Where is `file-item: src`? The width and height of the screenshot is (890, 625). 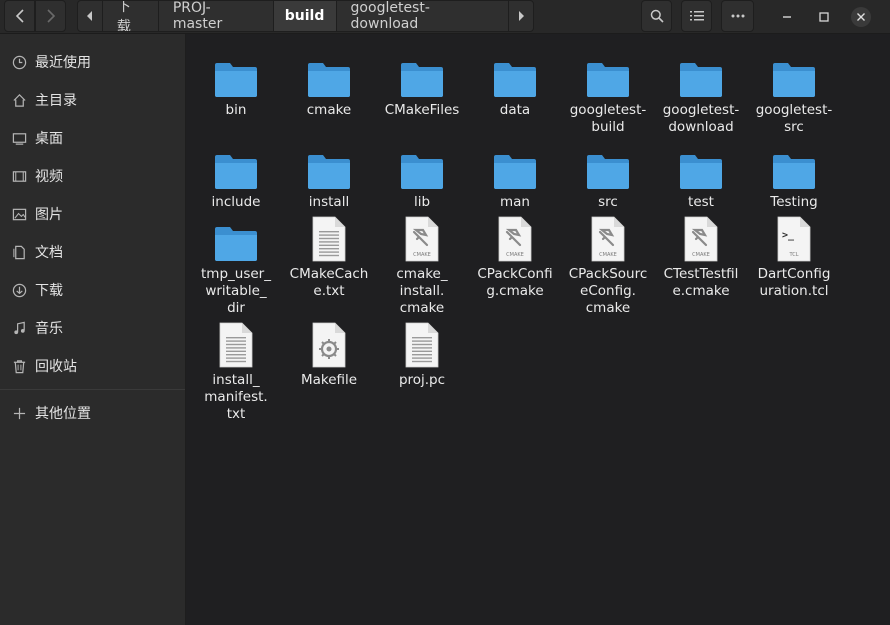
file-item: src is located at coordinates (608, 176).